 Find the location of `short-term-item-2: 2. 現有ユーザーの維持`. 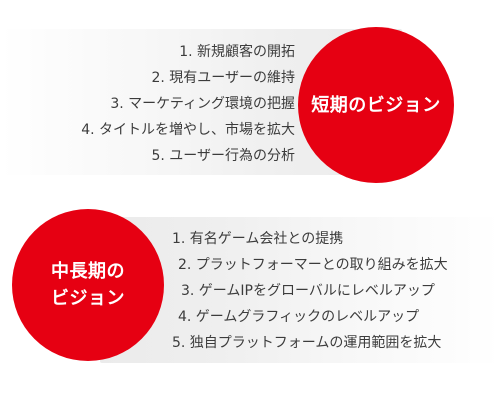

short-term-item-2: 2. 現有ユーザーの維持 is located at coordinates (223, 78).